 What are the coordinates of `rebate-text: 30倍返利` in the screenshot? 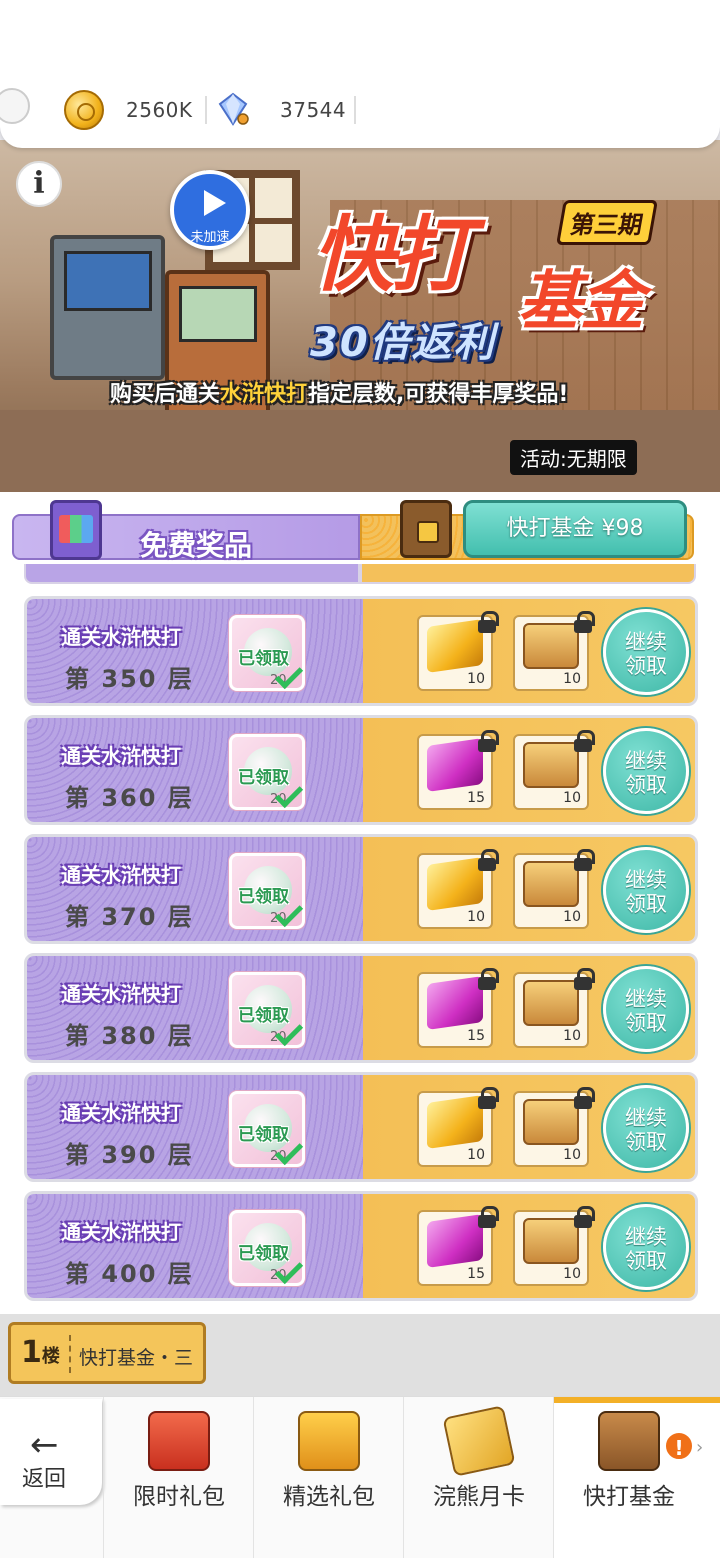 It's located at (403, 343).